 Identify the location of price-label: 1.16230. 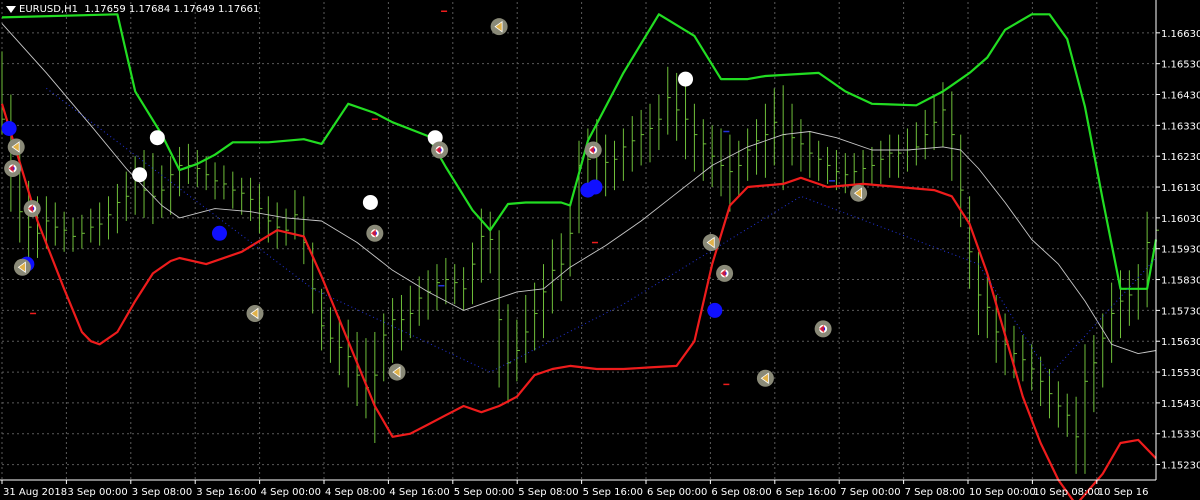
(1180, 157).